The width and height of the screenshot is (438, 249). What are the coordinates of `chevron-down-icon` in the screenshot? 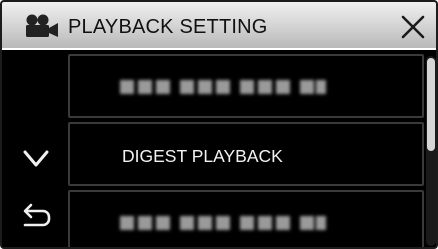 It's located at (36, 158).